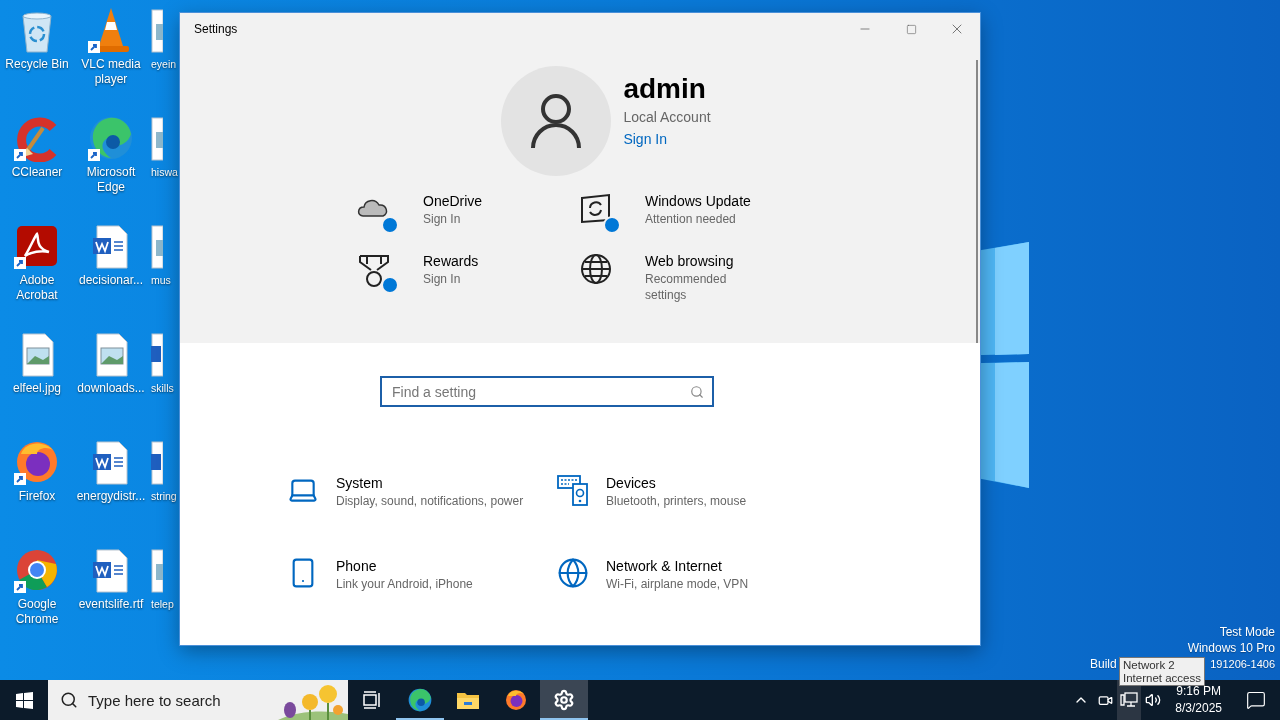  What do you see at coordinates (372, 700) in the screenshot?
I see `task-view-icon` at bounding box center [372, 700].